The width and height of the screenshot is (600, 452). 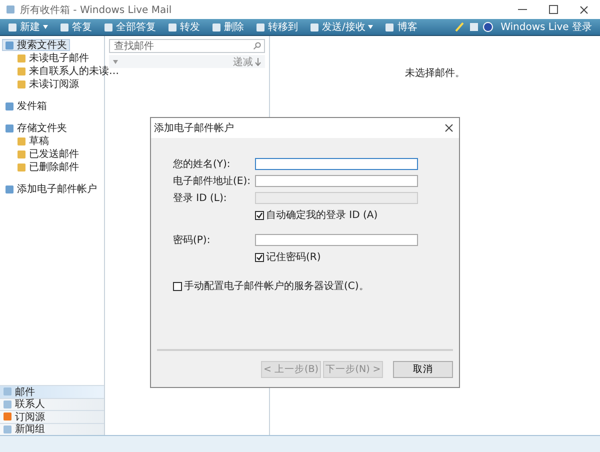 What do you see at coordinates (553, 9) in the screenshot?
I see `maximize-button` at bounding box center [553, 9].